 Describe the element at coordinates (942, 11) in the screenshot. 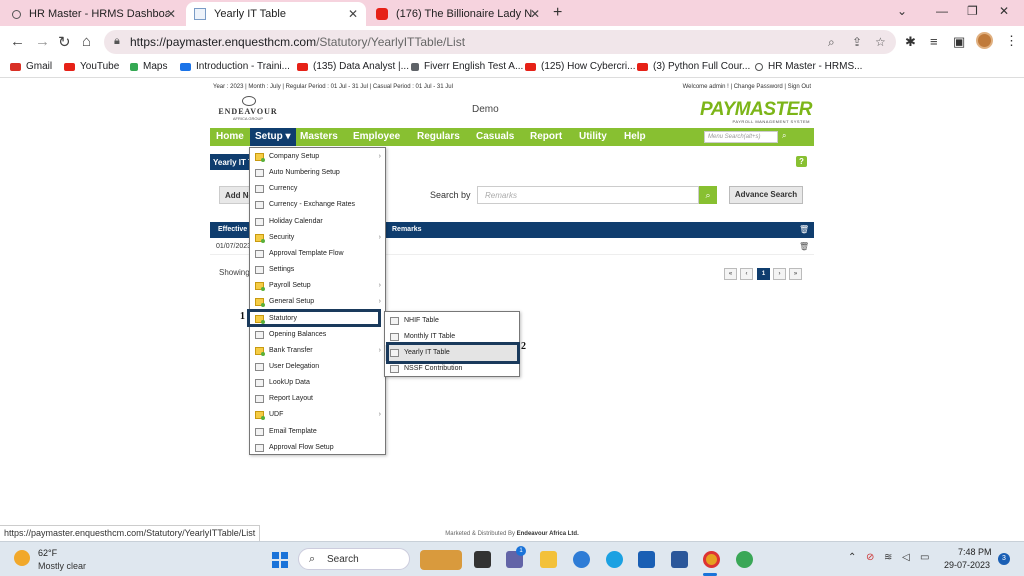

I see `minimize-icon: —` at that location.